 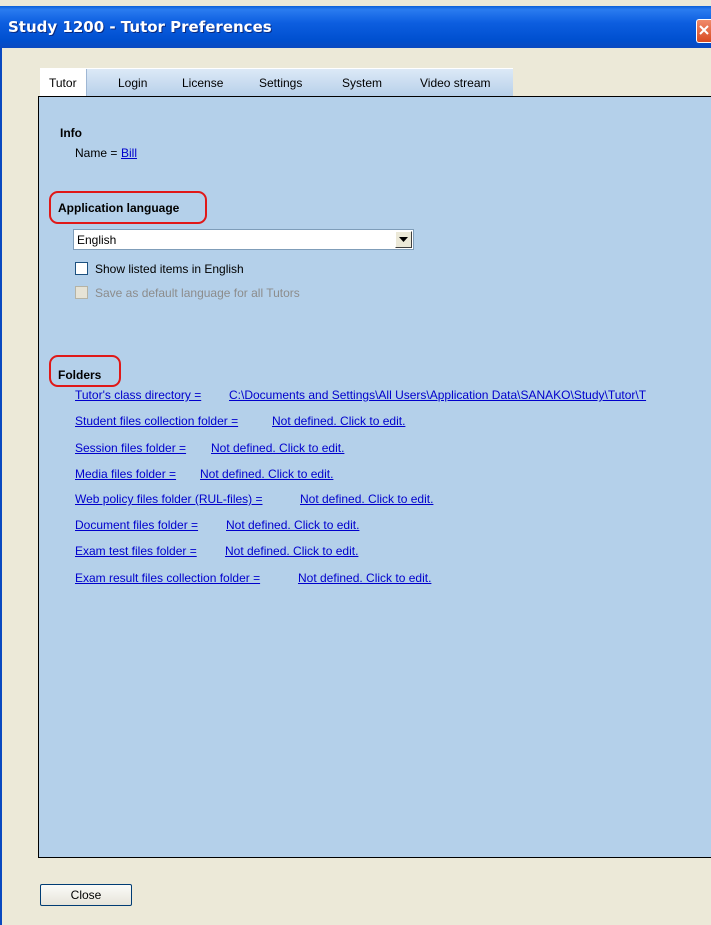 What do you see at coordinates (364, 578) in the screenshot?
I see `exam-result-value: Not defined. Click to edit.` at bounding box center [364, 578].